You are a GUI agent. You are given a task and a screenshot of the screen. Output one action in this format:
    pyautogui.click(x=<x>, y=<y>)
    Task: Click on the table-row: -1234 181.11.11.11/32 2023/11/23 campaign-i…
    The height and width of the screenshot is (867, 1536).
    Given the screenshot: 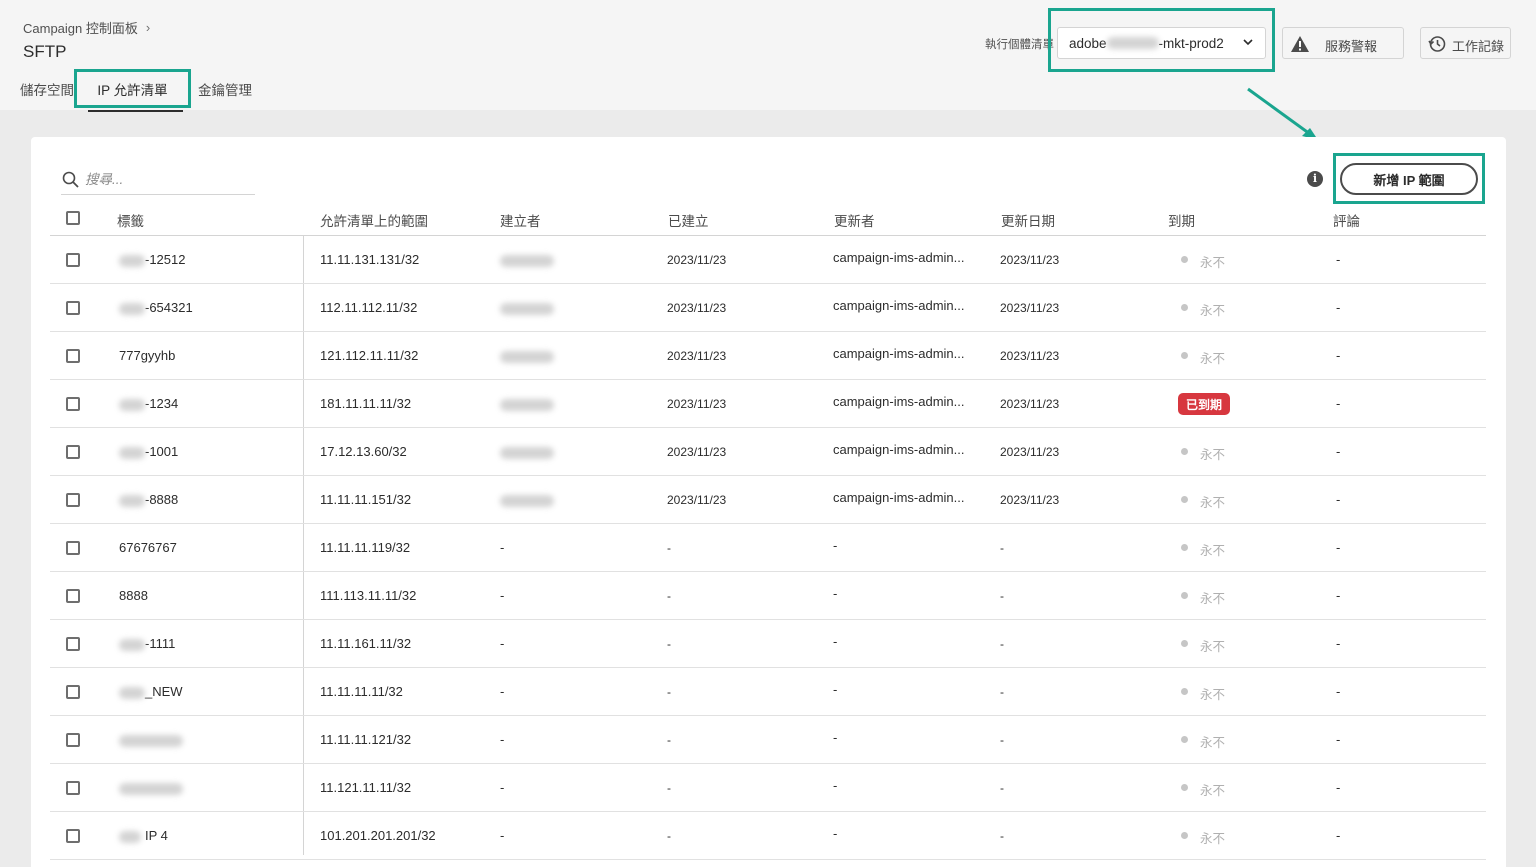 What is the action you would take?
    pyautogui.click(x=768, y=404)
    